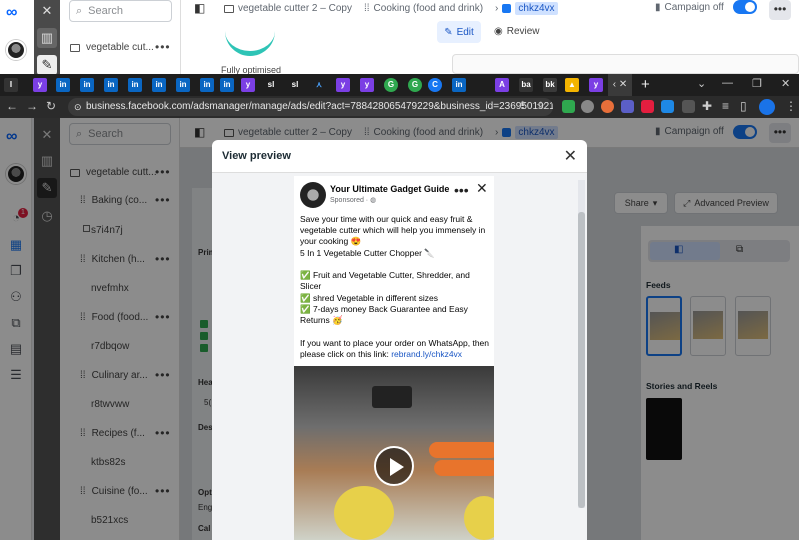 The height and width of the screenshot is (540, 799). I want to click on bg-panel-toggle-icon: ◧, so click(199, 8).